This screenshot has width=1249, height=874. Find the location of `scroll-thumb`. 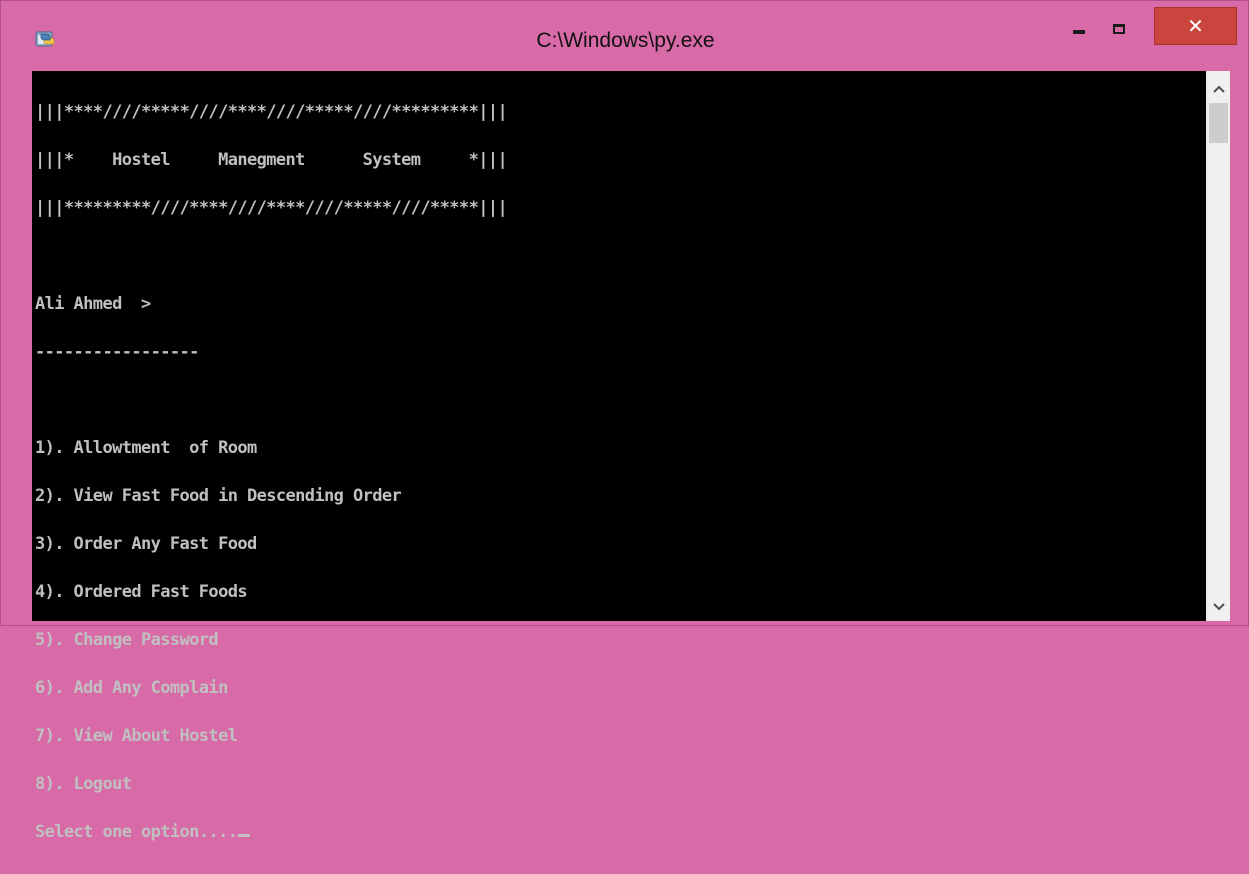

scroll-thumb is located at coordinates (1218, 123).